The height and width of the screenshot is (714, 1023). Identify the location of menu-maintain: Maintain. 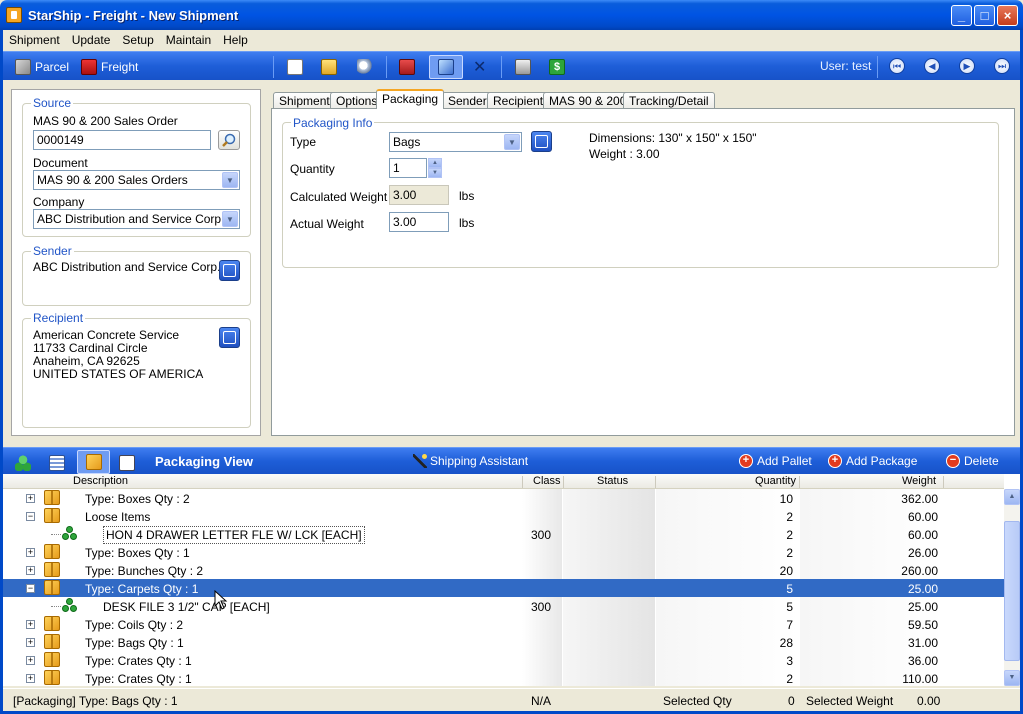
(188, 40).